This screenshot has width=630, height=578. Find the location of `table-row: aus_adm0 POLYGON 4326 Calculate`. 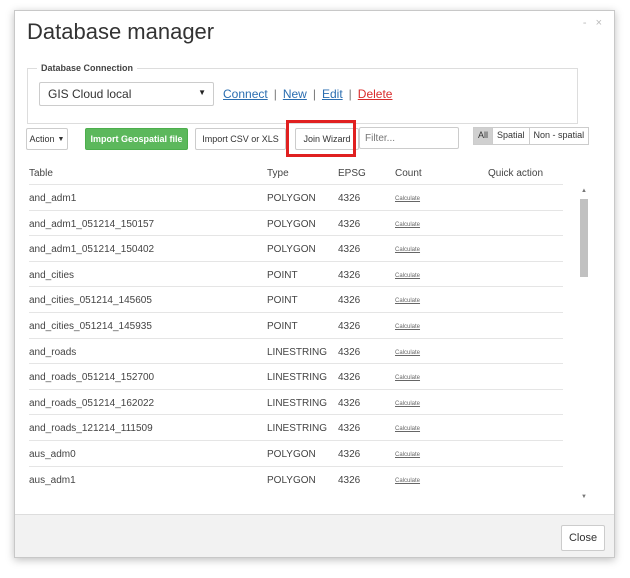

table-row: aus_adm0 POLYGON 4326 Calculate is located at coordinates (296, 452).